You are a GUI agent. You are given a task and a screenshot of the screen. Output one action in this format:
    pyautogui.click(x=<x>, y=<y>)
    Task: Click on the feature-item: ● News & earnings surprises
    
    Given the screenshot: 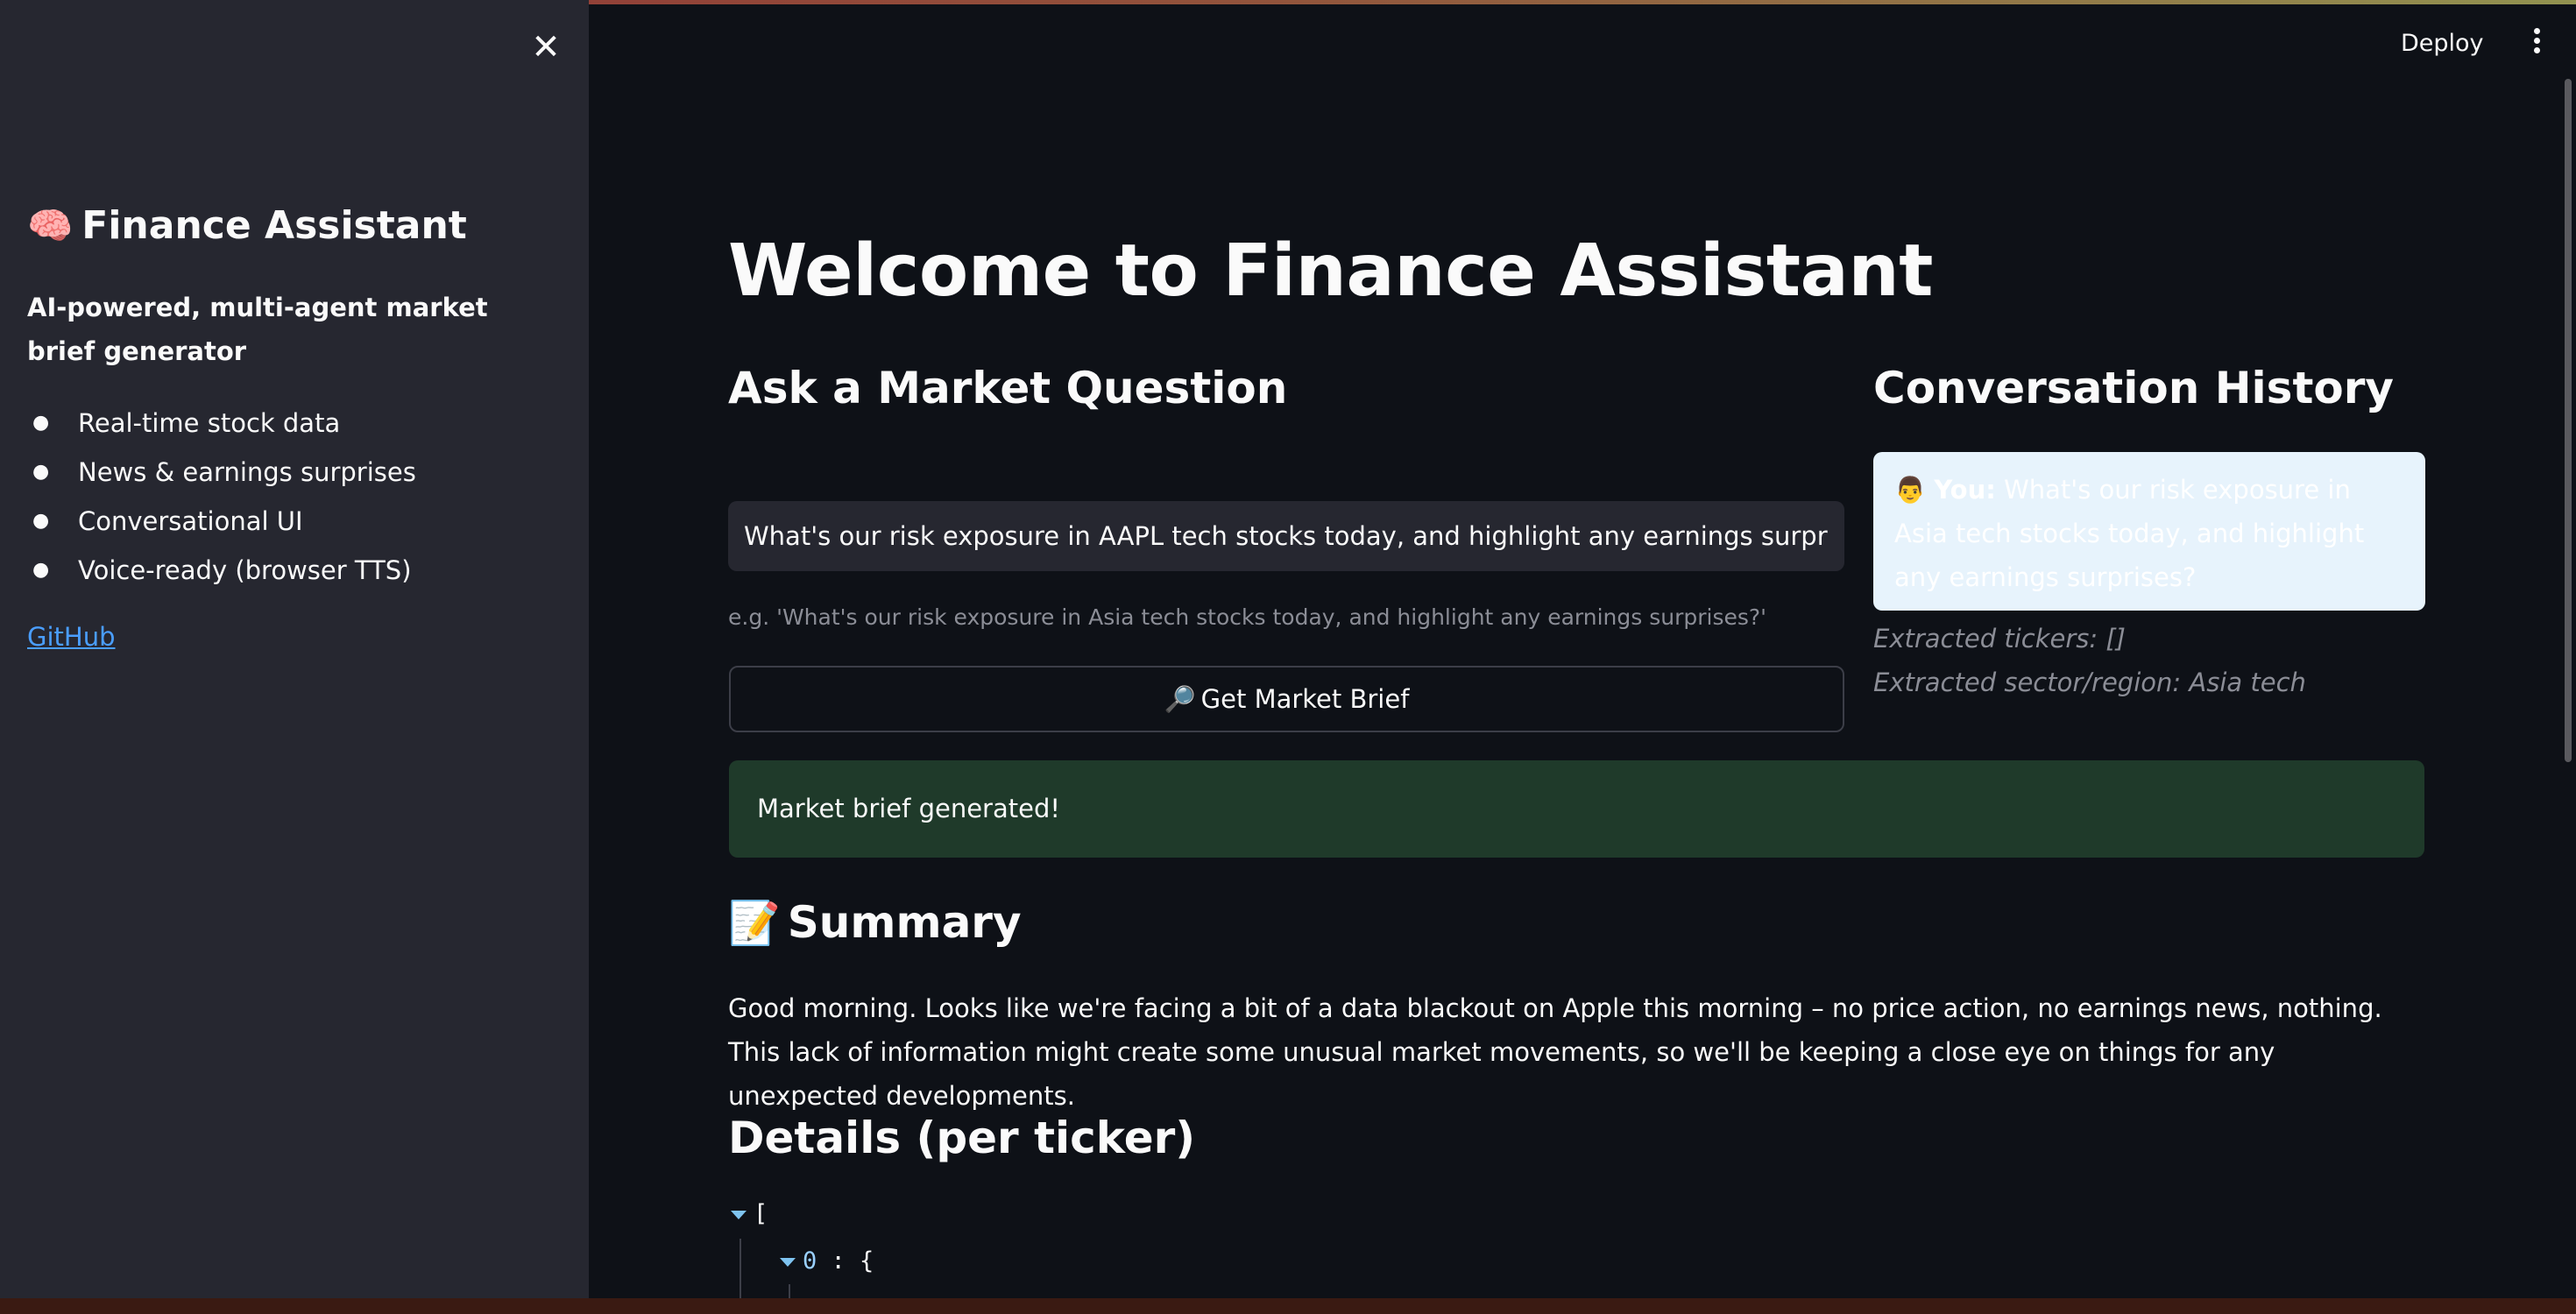 What is the action you would take?
    pyautogui.click(x=221, y=472)
    